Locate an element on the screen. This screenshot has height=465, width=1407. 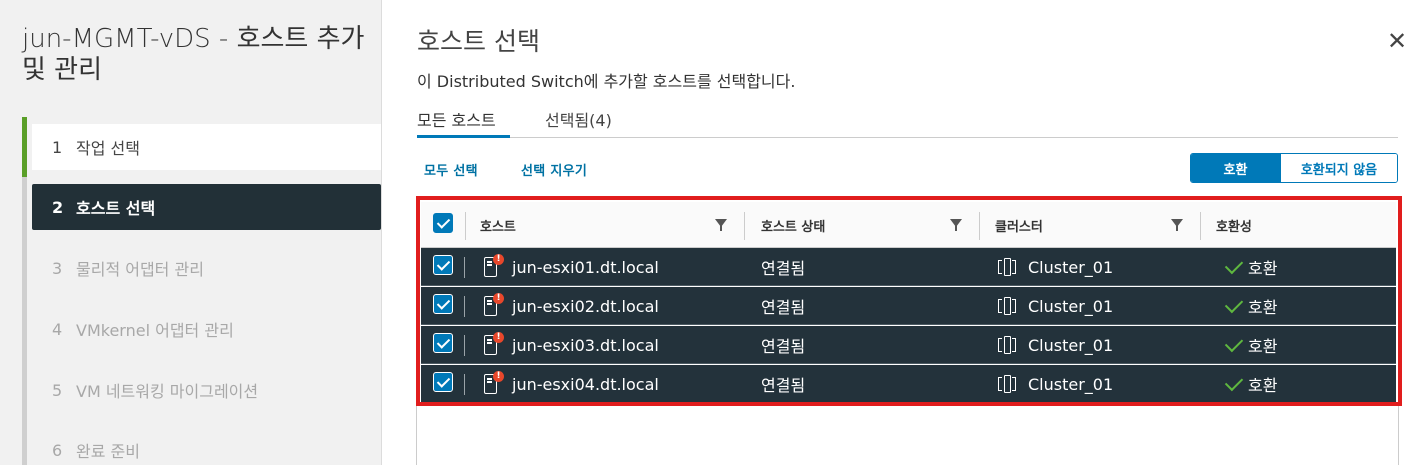
wizard-step-5: 5 VM 네트워킹 마이그레이션 is located at coordinates (206, 390).